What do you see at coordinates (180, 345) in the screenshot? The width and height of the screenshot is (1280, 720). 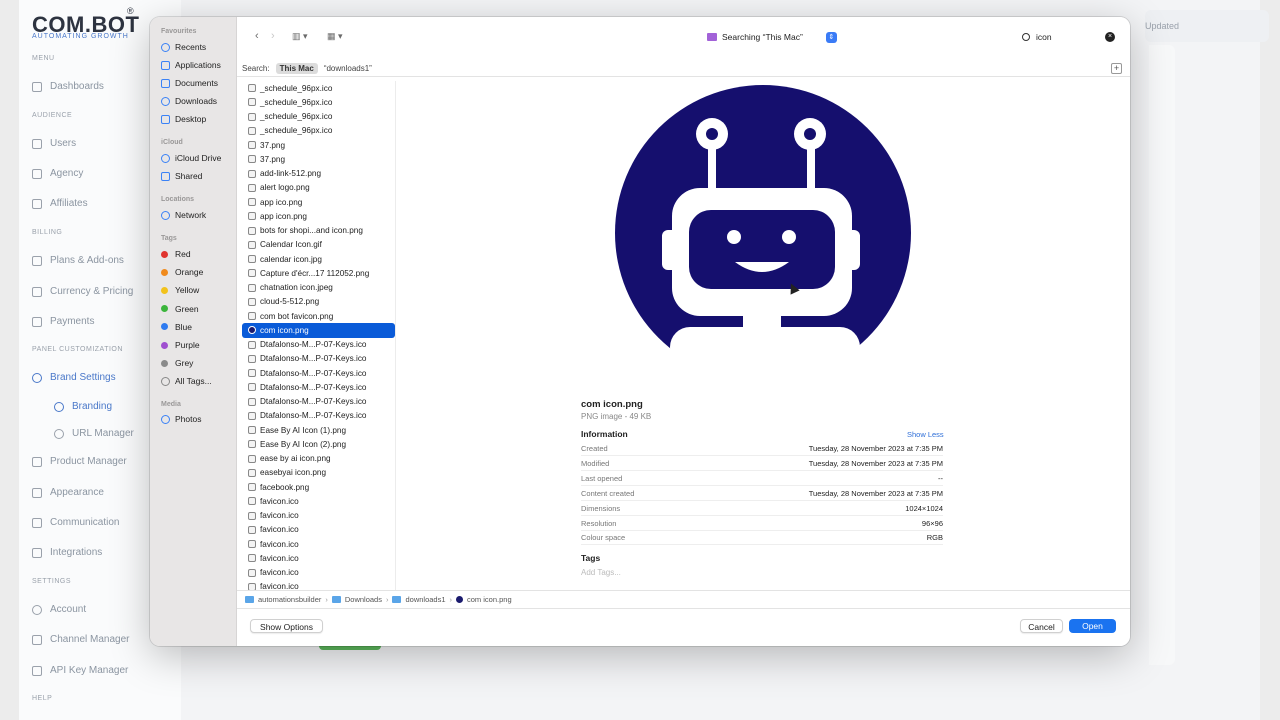 I see `sidebar-tag-purple: Purple` at bounding box center [180, 345].